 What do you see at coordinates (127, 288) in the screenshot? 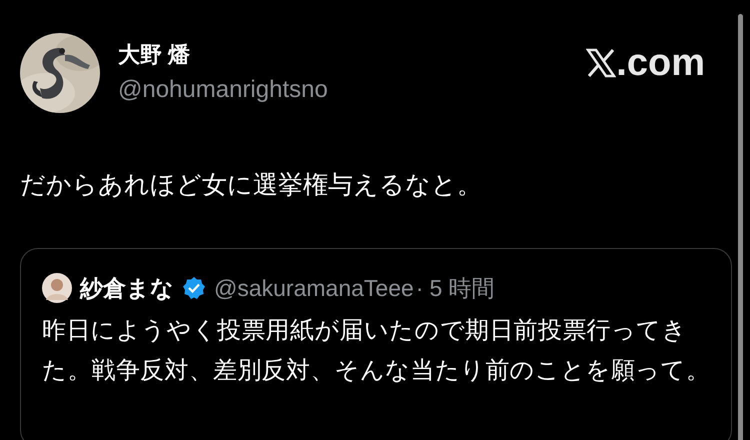
I see `quoted-author-name: 紗倉まな` at bounding box center [127, 288].